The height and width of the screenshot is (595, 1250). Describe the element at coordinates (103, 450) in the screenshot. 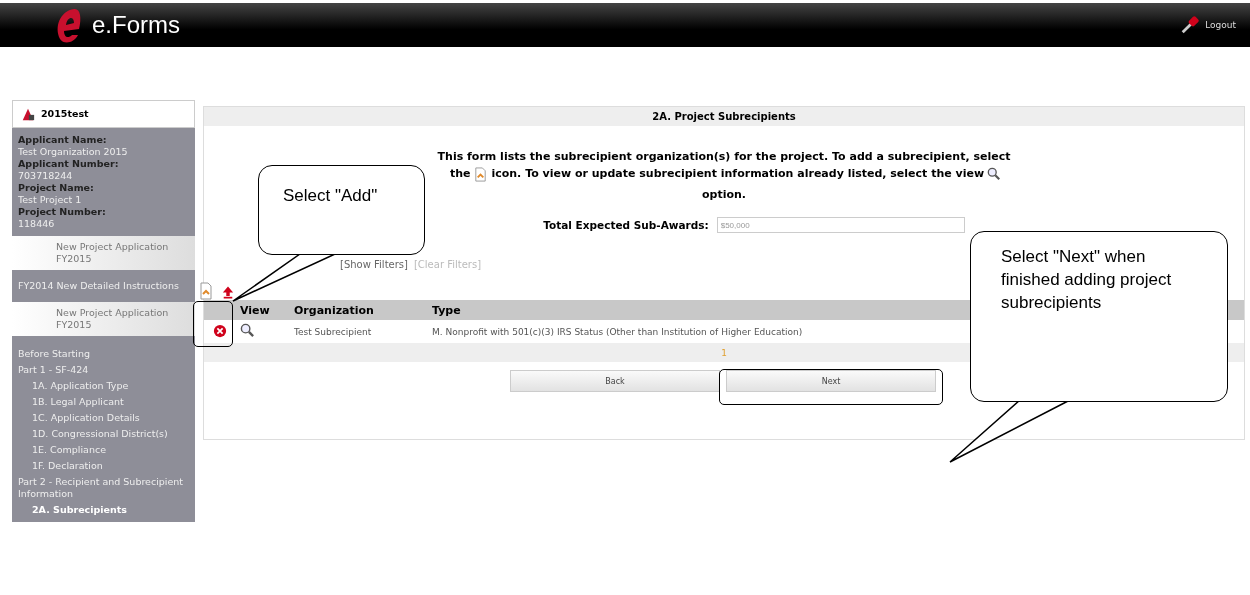

I see `nav-item: 1E. Compliance` at that location.